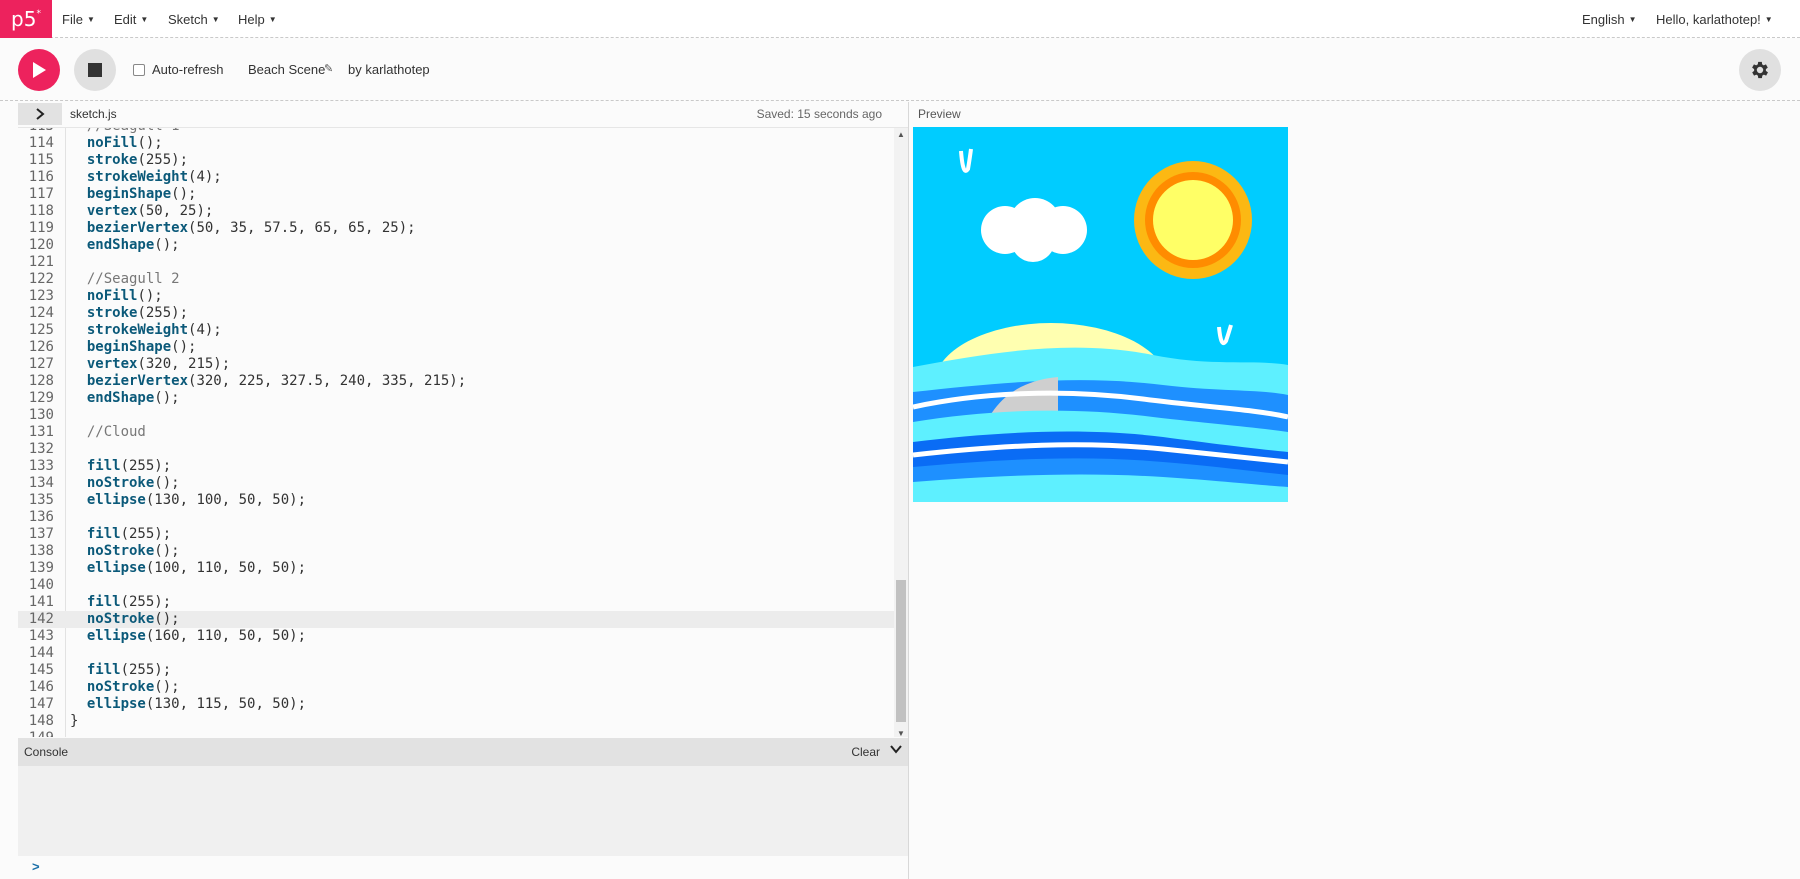  I want to click on scroll-down-icon: ▼, so click(901, 733).